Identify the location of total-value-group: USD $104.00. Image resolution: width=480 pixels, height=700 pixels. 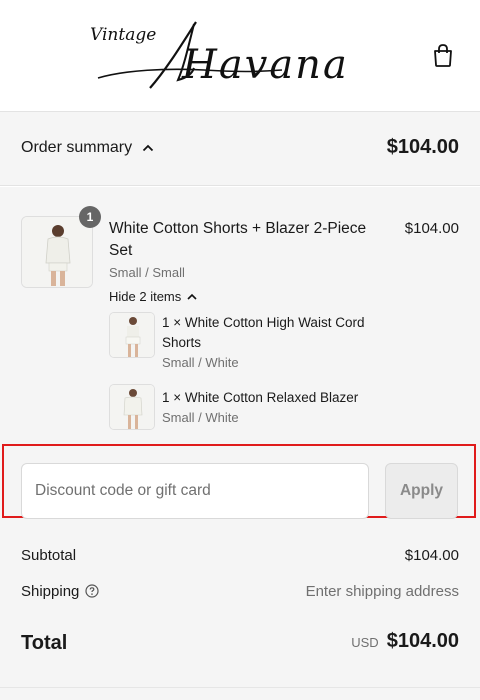
(405, 641).